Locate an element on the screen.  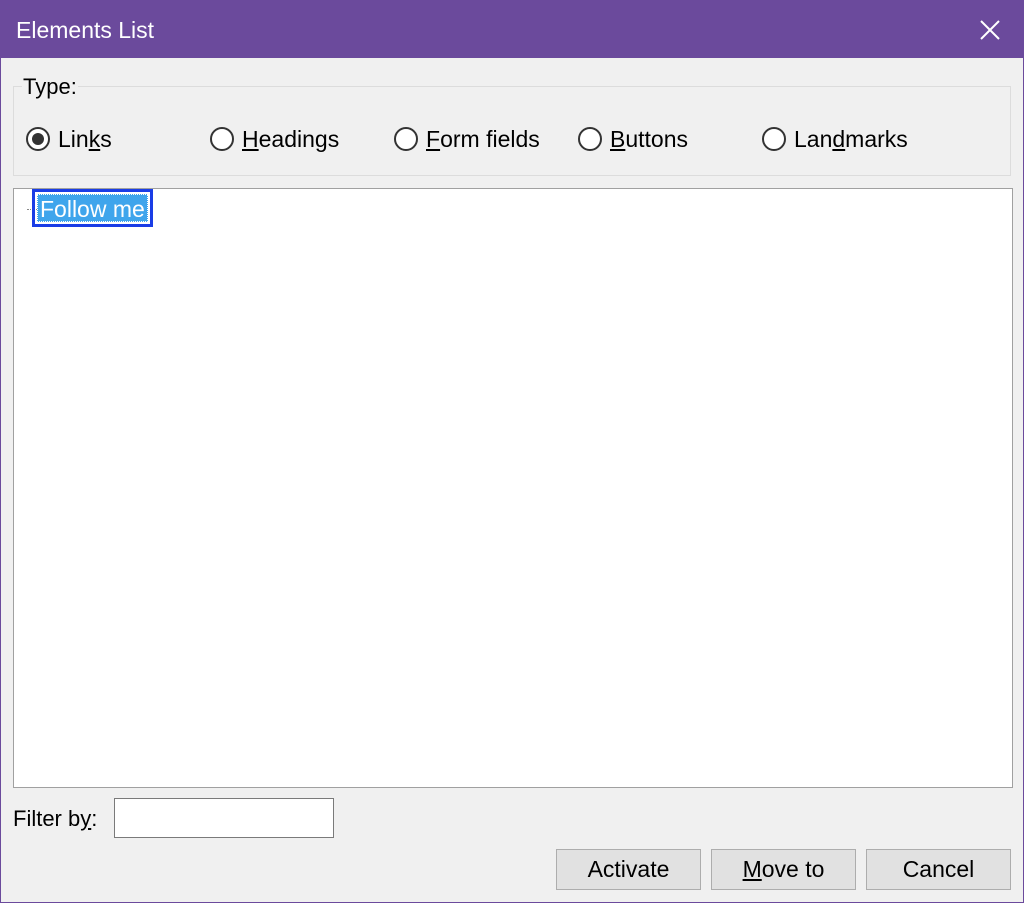
radio-buttons: Buttons is located at coordinates (633, 139).